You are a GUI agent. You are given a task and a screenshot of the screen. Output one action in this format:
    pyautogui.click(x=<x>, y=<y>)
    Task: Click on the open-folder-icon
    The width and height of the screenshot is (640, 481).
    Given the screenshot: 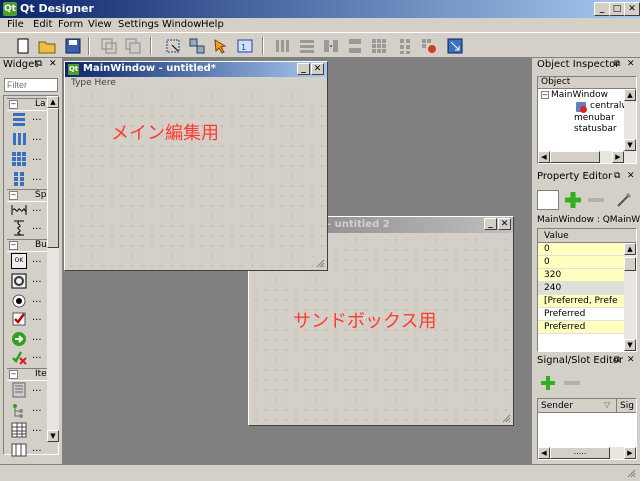 What is the action you would take?
    pyautogui.click(x=47, y=46)
    